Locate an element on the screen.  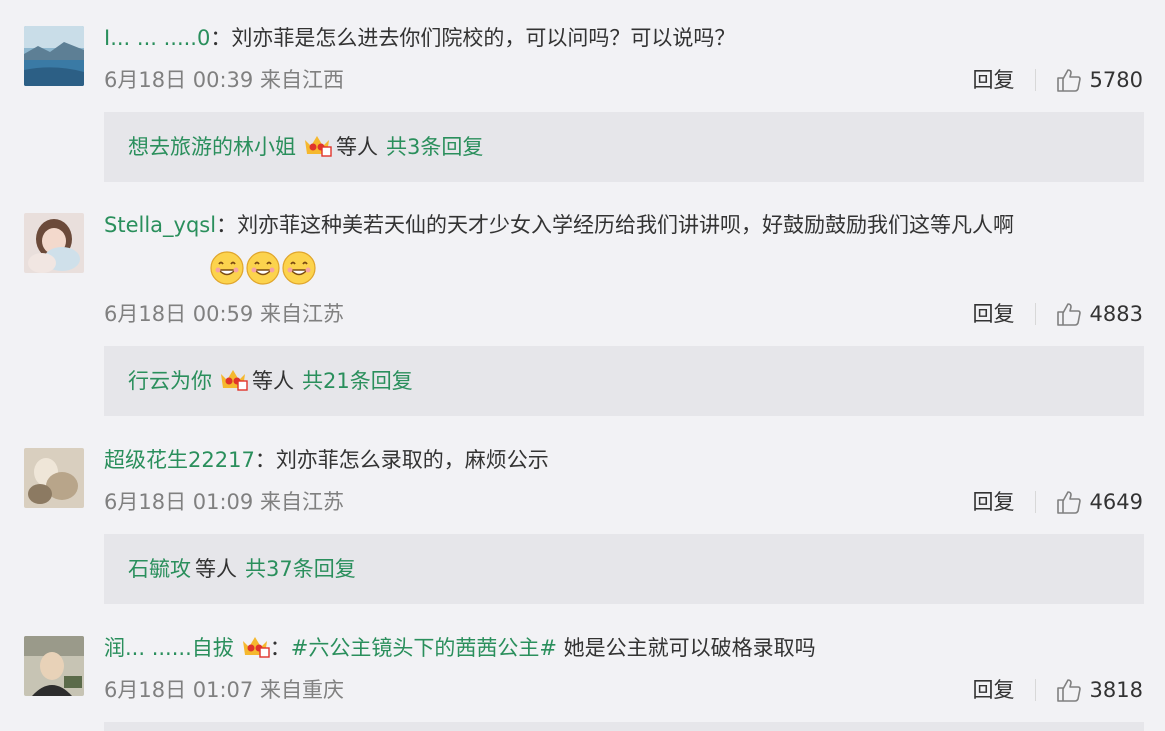
comment-text: 刘亦菲怎么录取的，麻烦公示 is located at coordinates (412, 460).